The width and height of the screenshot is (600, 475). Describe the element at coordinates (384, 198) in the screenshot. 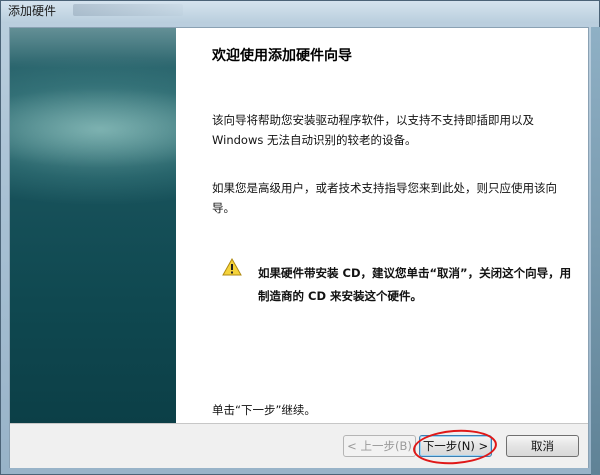

I see `advanced-user-note: 如果您是高级用户，或者技术支持指导您来到此处，则只应使用该向导。` at that location.